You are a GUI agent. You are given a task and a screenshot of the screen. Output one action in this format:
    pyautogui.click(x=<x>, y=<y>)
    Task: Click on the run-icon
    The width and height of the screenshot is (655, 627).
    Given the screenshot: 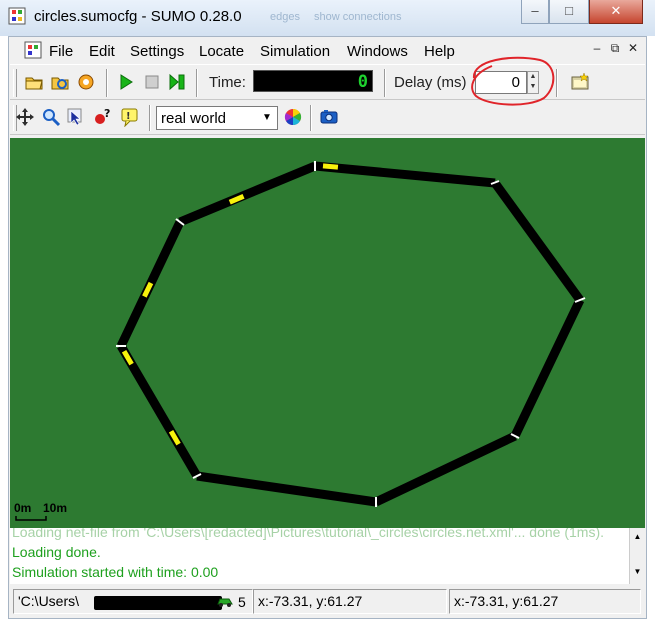 What is the action you would take?
    pyautogui.click(x=126, y=82)
    